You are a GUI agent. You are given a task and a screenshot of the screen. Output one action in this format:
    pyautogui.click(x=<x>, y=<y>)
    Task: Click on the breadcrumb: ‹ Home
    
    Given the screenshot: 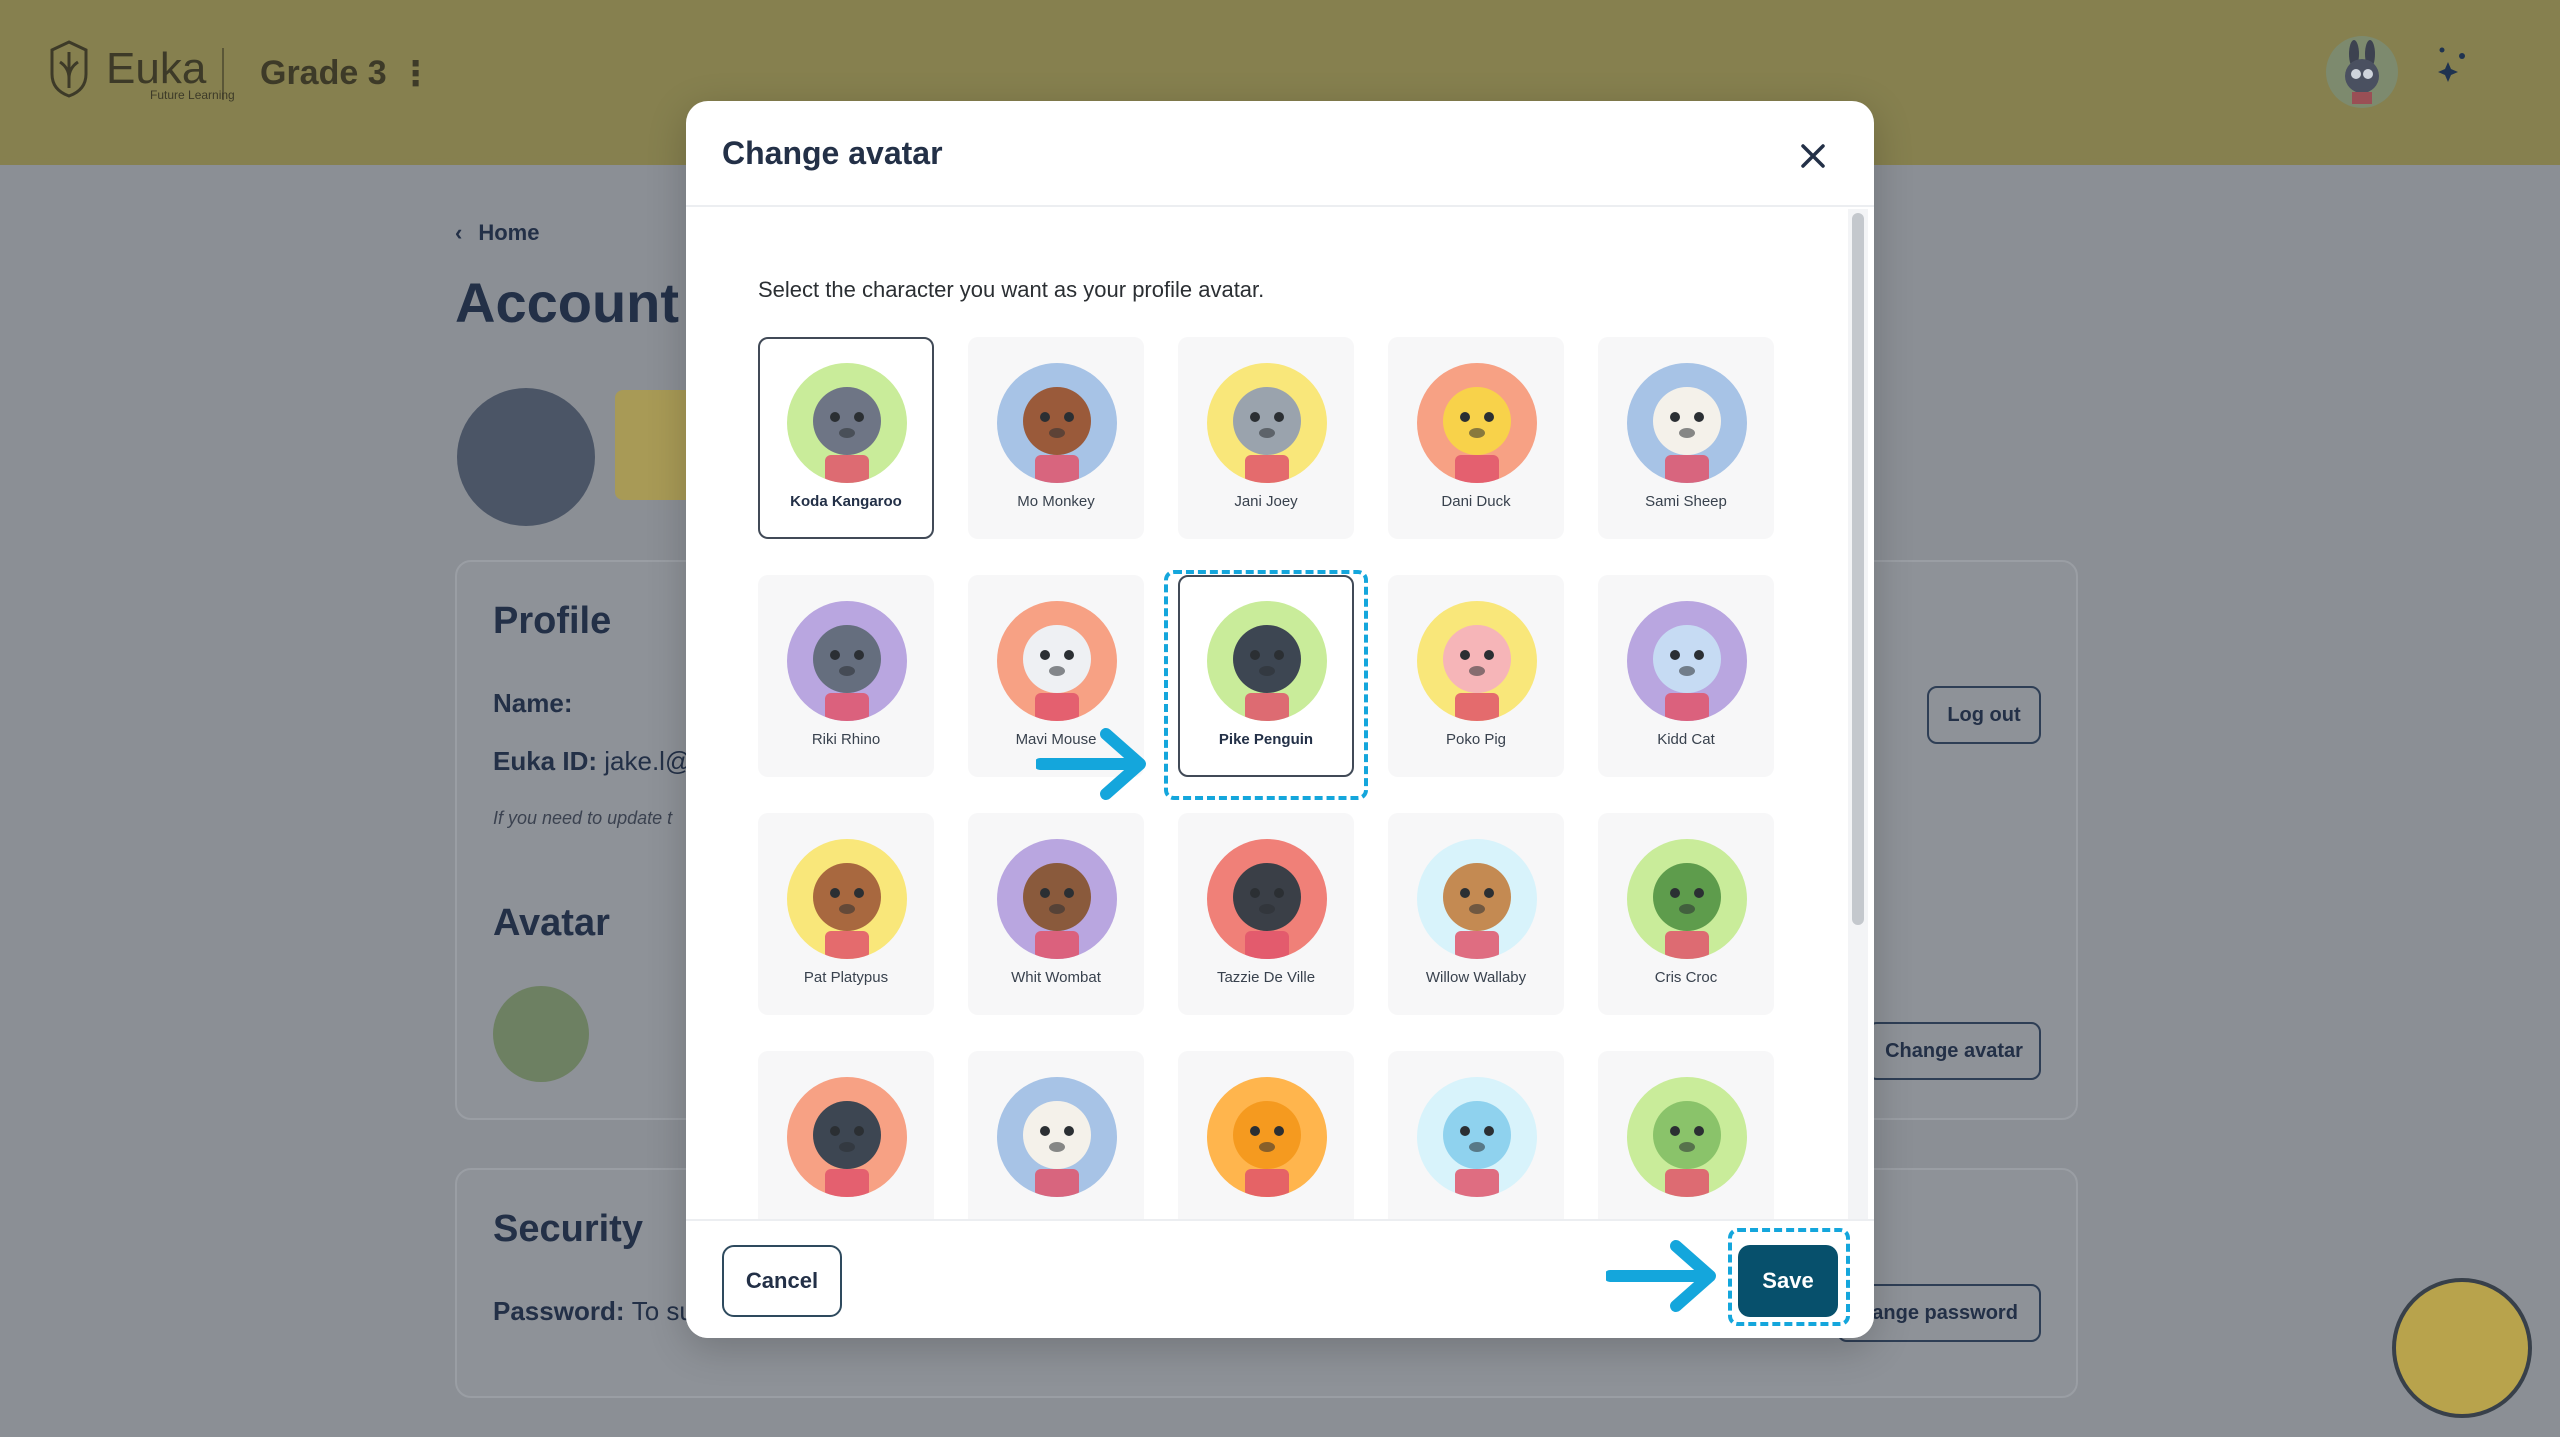 What is the action you would take?
    pyautogui.click(x=497, y=233)
    